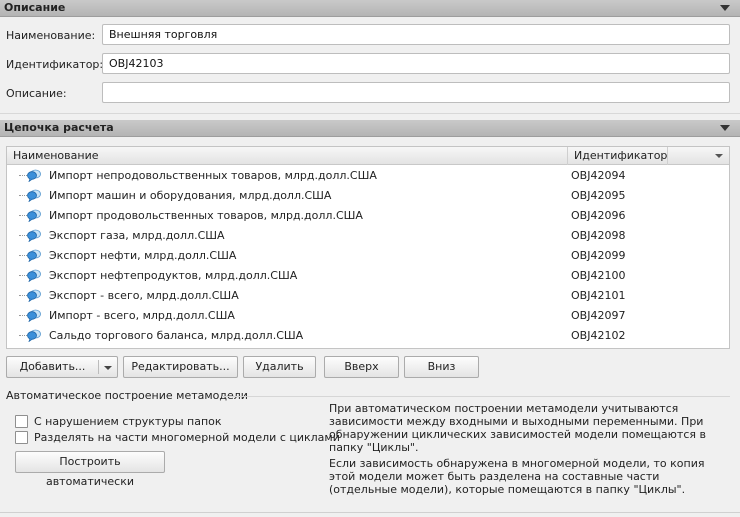  I want to click on name-field-label: Наименование:, so click(51, 35).